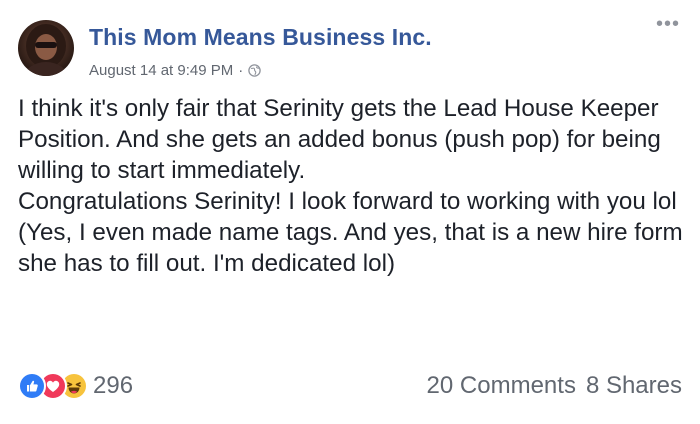 The height and width of the screenshot is (424, 700). I want to click on like-icon, so click(32, 386).